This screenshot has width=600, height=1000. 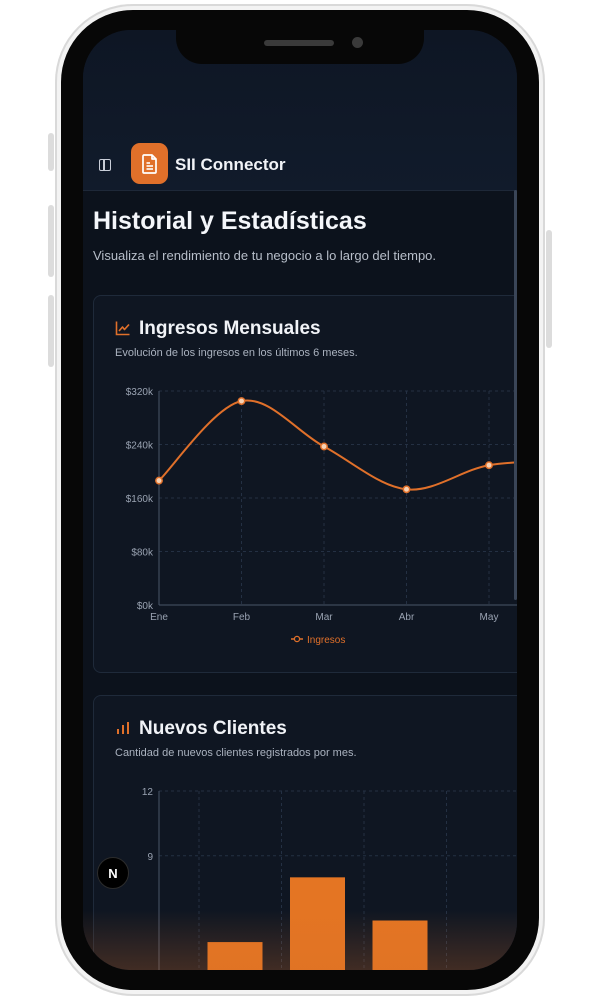 What do you see at coordinates (407, 617) in the screenshot?
I see `x-tick-label: Abr` at bounding box center [407, 617].